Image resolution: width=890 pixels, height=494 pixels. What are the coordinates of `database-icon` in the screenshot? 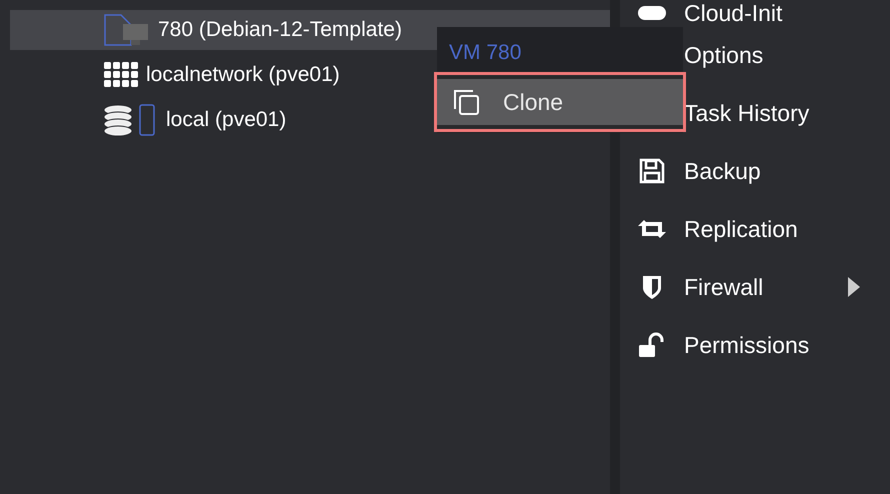 It's located at (131, 120).